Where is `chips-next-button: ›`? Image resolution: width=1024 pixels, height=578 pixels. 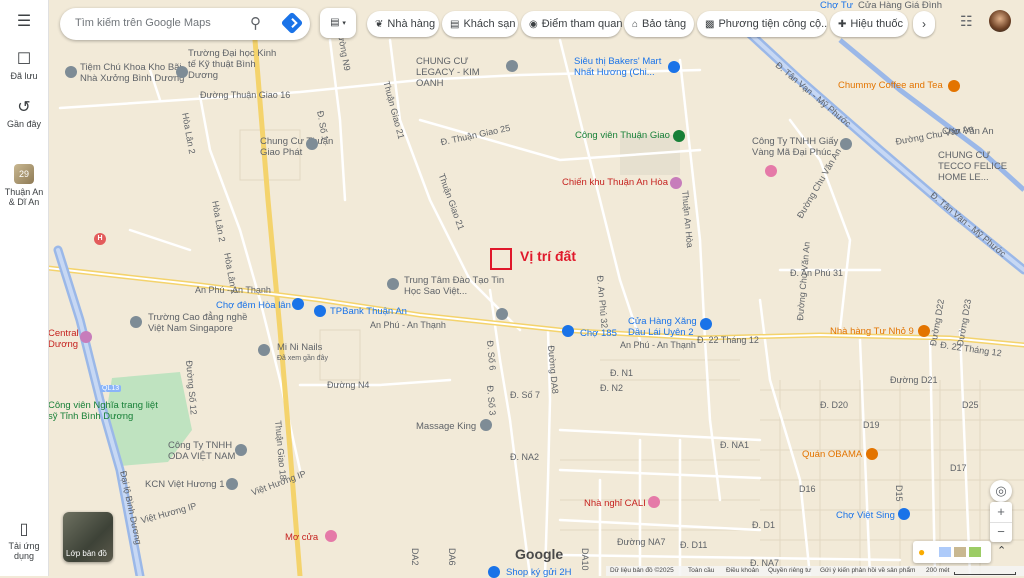
chips-next-button: › is located at coordinates (924, 24).